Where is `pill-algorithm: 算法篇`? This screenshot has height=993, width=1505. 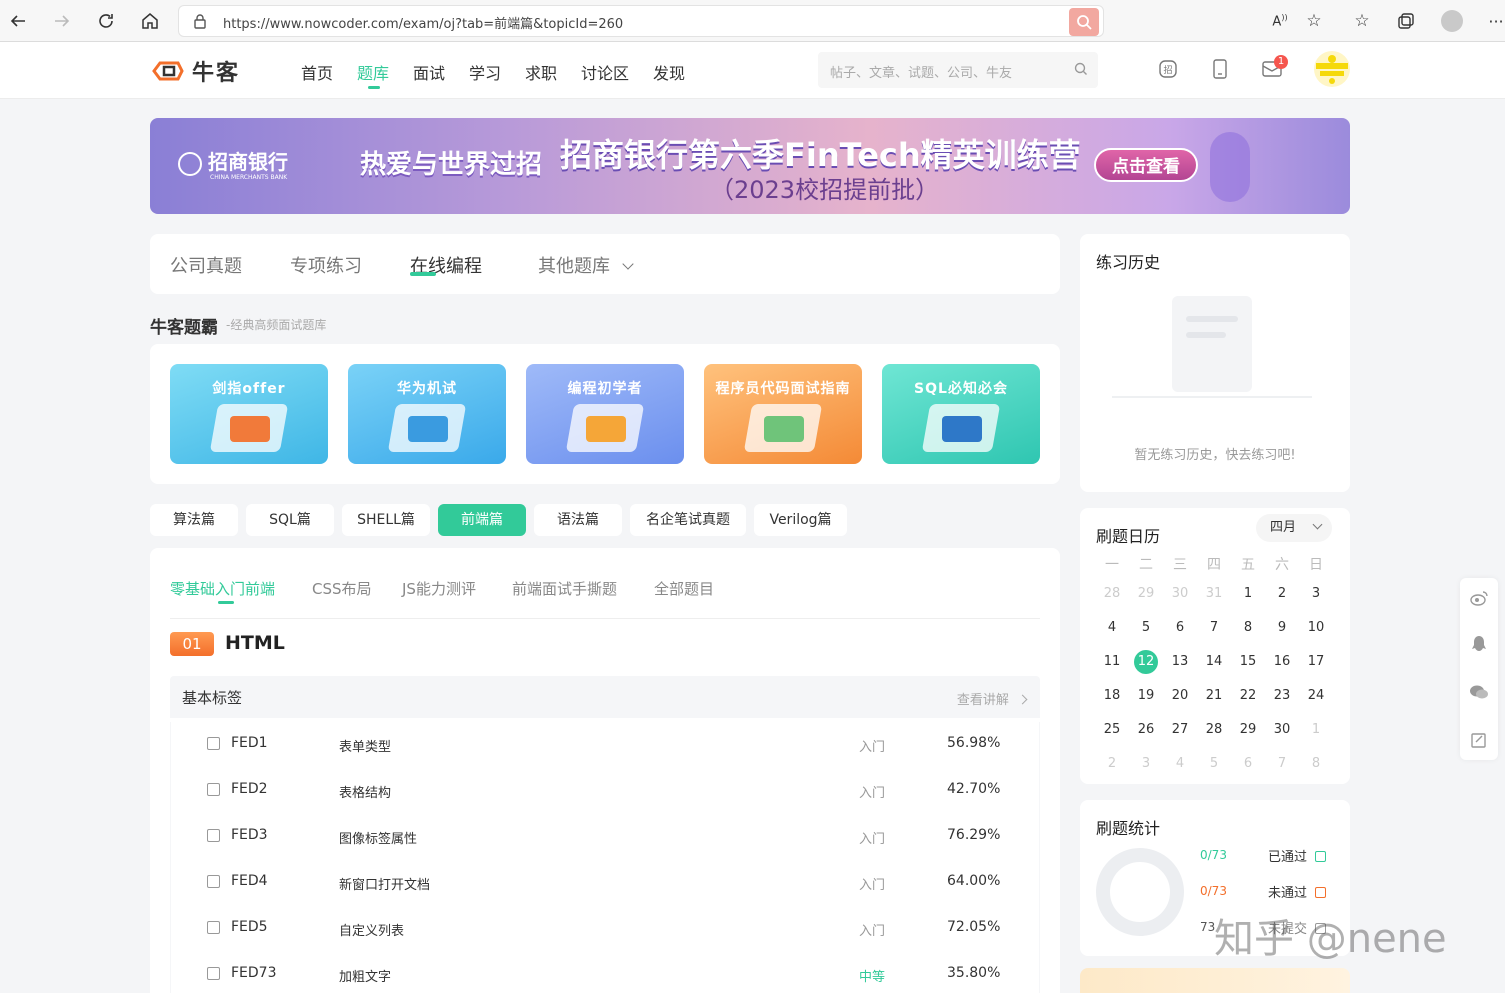
pill-algorithm: 算法篇 is located at coordinates (194, 520).